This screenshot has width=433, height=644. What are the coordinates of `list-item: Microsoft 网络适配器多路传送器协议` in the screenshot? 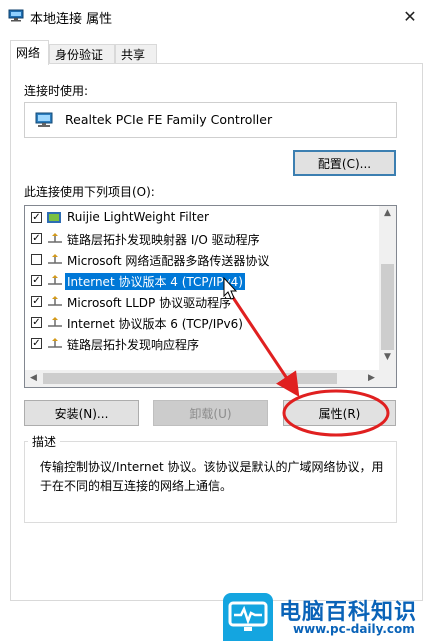 It's located at (202, 260).